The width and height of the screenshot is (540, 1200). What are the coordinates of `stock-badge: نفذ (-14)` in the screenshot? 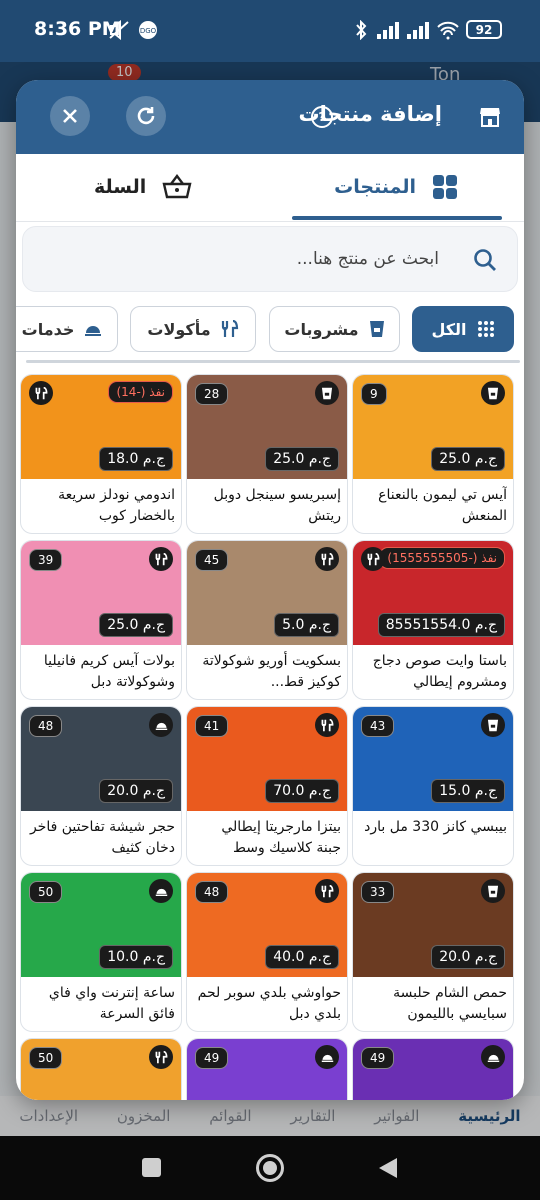 It's located at (140, 392).